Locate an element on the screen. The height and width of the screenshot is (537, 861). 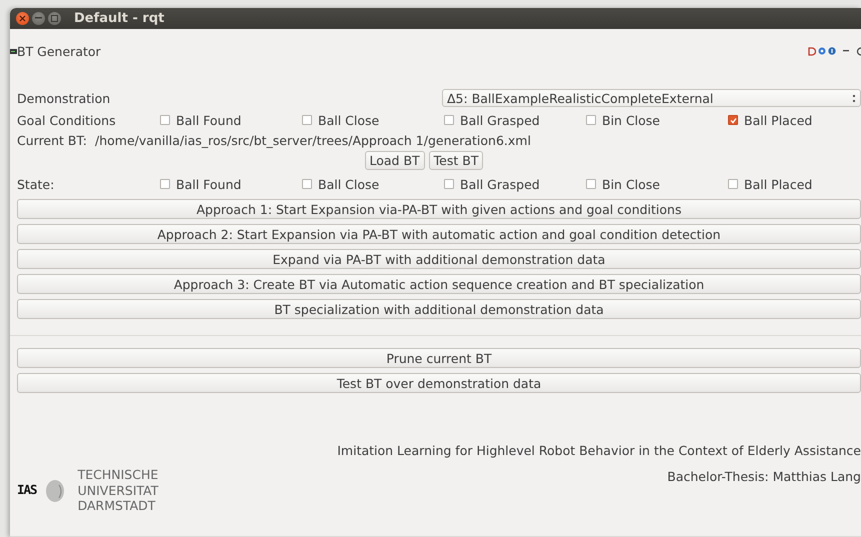
close-button is located at coordinates (22, 18).